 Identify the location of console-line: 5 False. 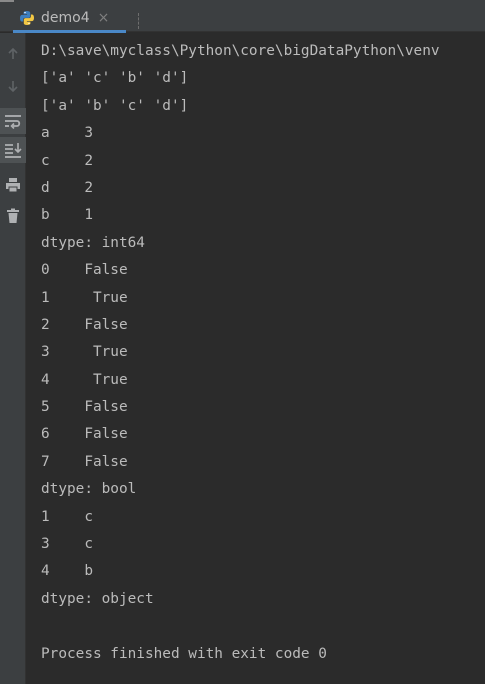
(84, 407).